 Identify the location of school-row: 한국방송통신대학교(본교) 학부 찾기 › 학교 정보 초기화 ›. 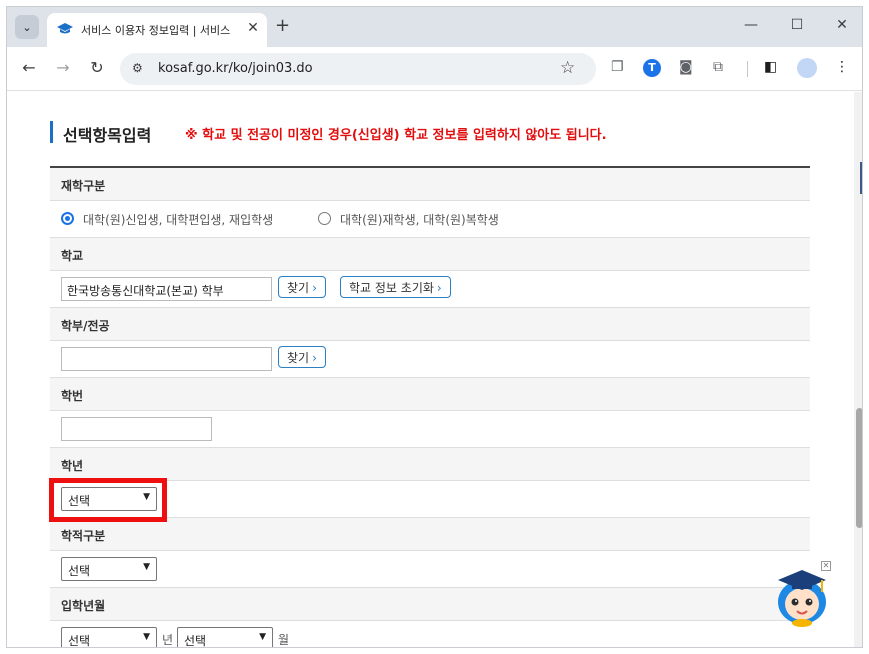
(430, 289).